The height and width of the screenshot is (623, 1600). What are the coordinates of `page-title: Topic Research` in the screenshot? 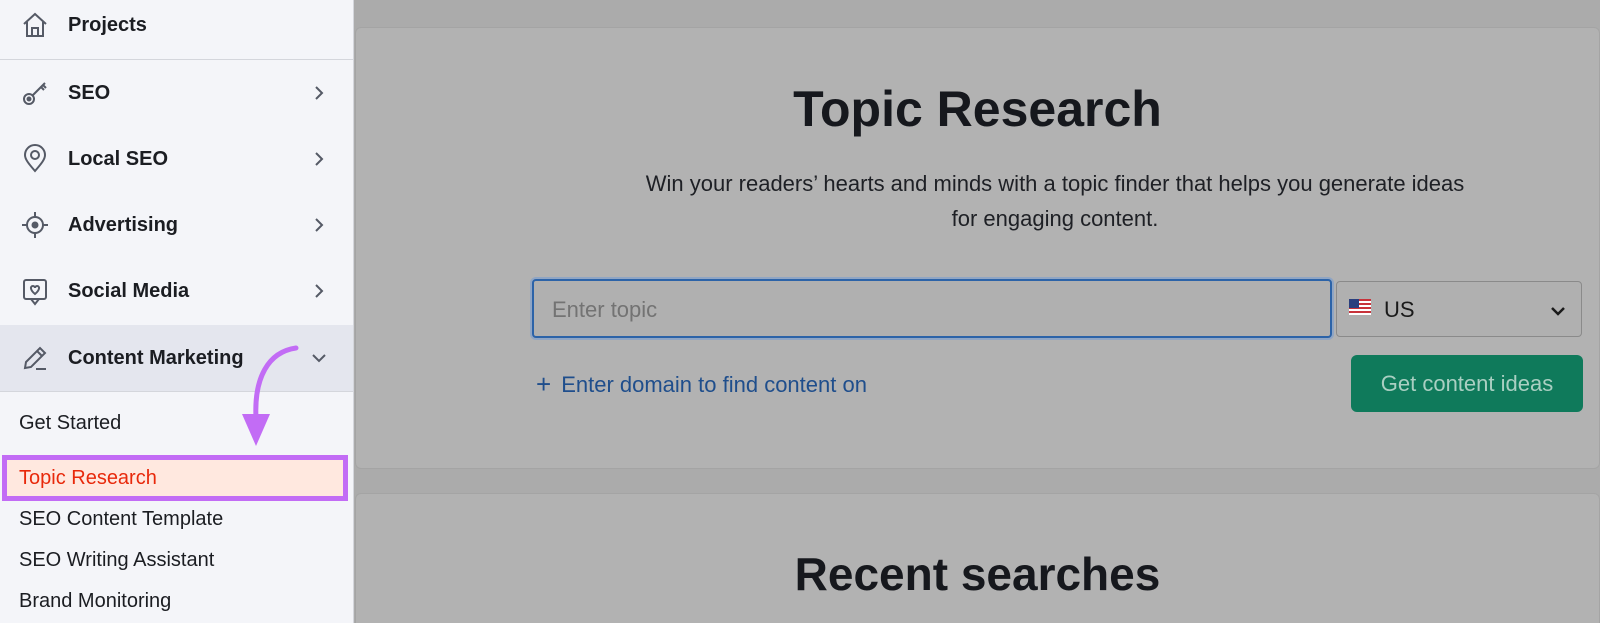 It's located at (977, 109).